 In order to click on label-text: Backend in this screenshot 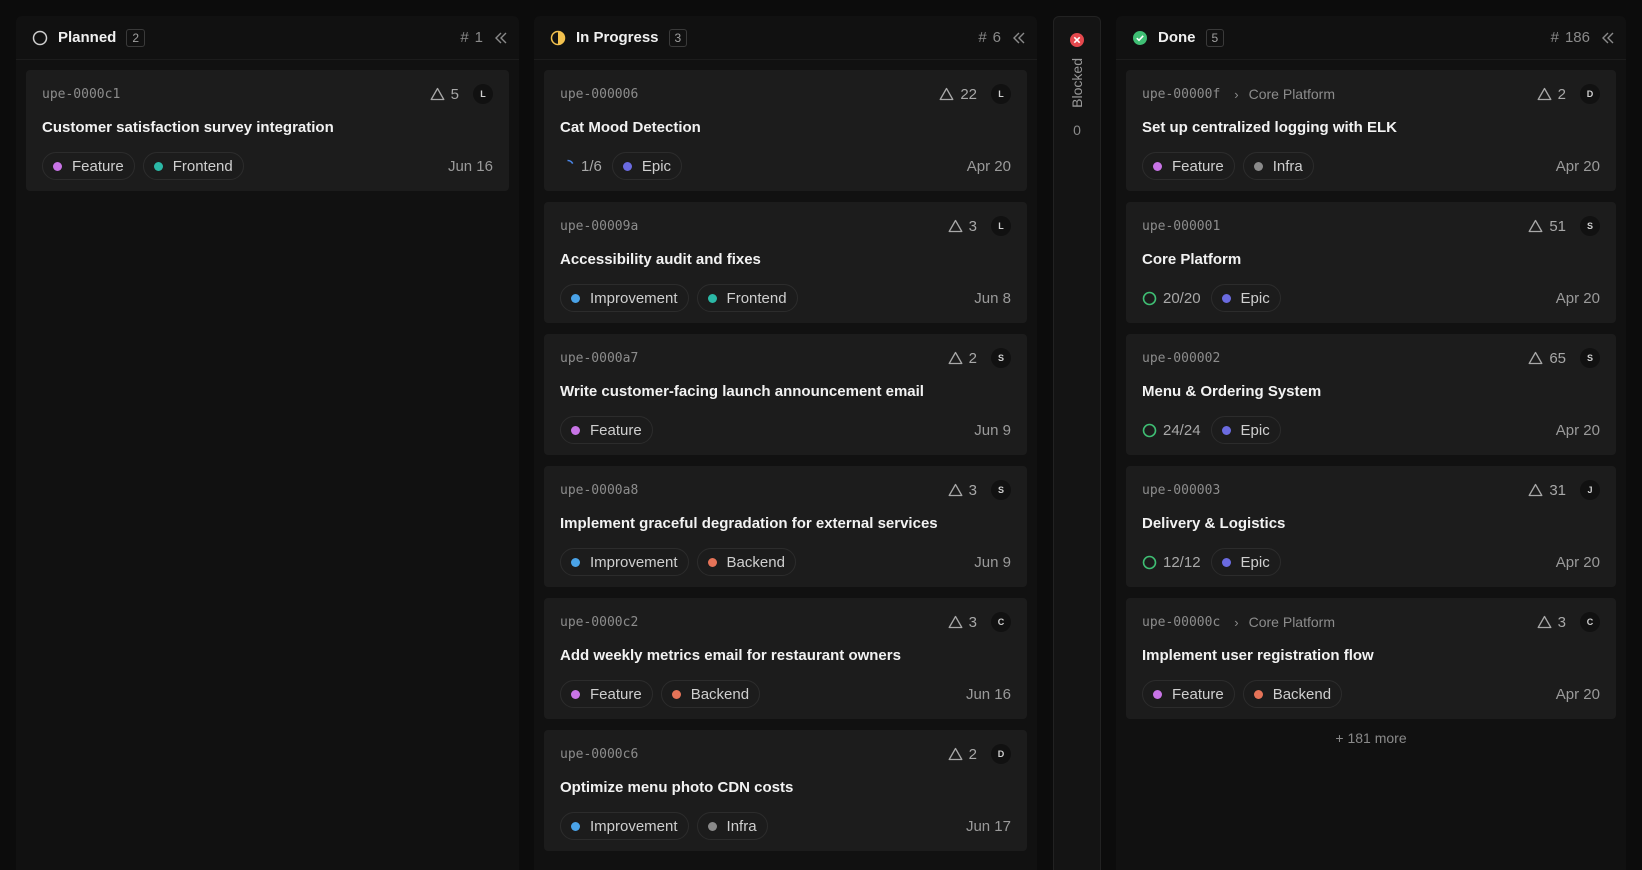, I will do `click(755, 562)`.